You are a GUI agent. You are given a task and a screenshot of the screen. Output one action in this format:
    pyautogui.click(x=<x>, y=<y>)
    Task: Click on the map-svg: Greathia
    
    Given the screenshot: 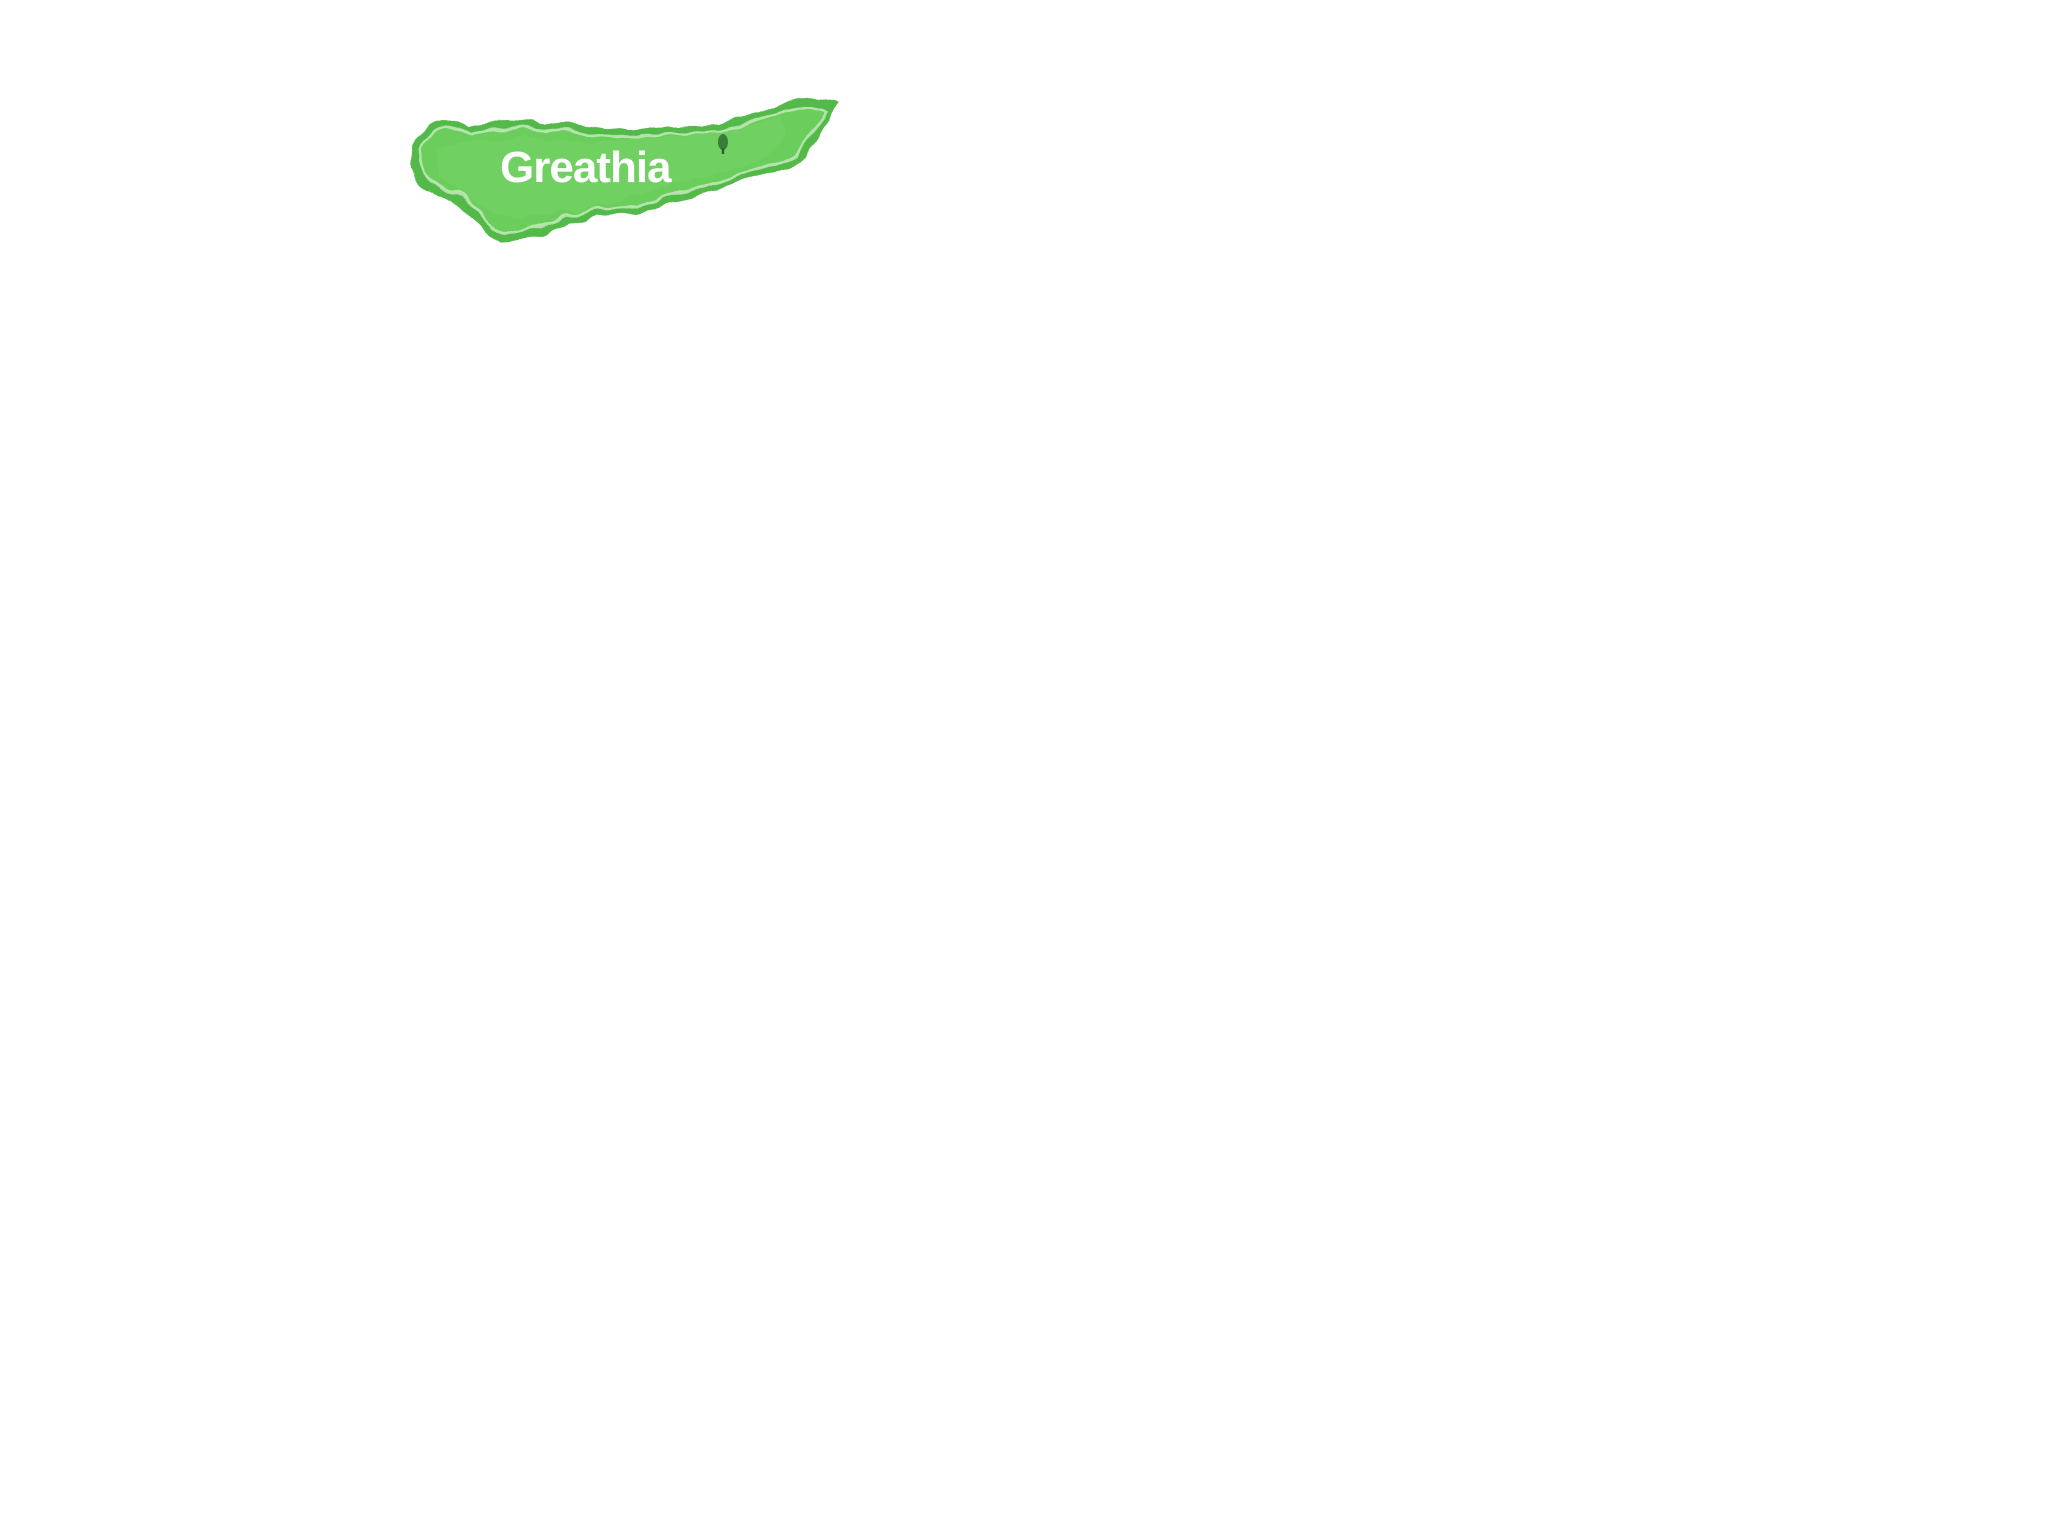 What is the action you would take?
    pyautogui.click(x=625, y=169)
    